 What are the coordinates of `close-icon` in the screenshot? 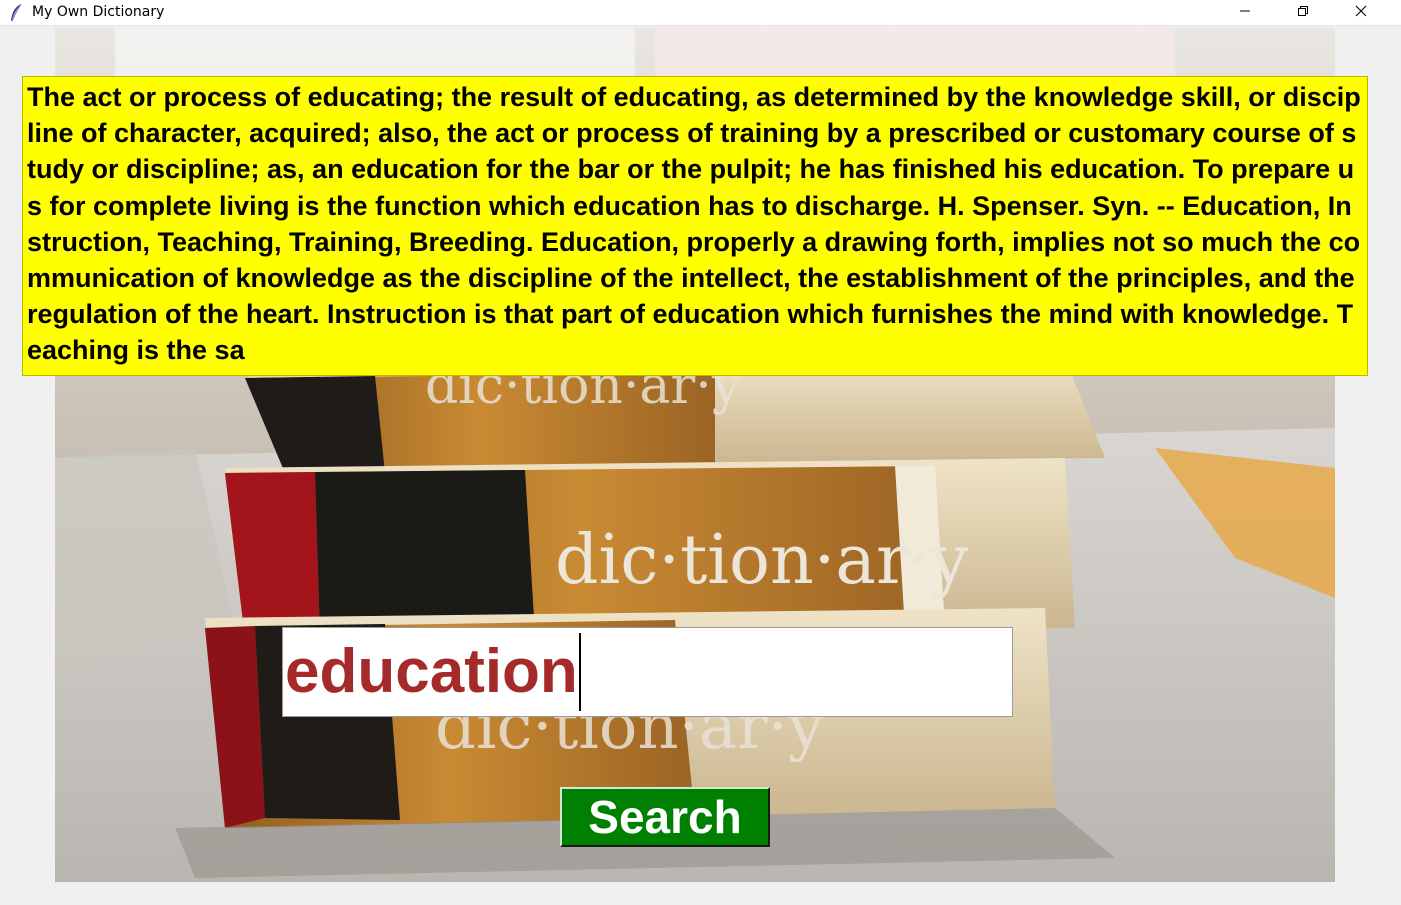 It's located at (1361, 13).